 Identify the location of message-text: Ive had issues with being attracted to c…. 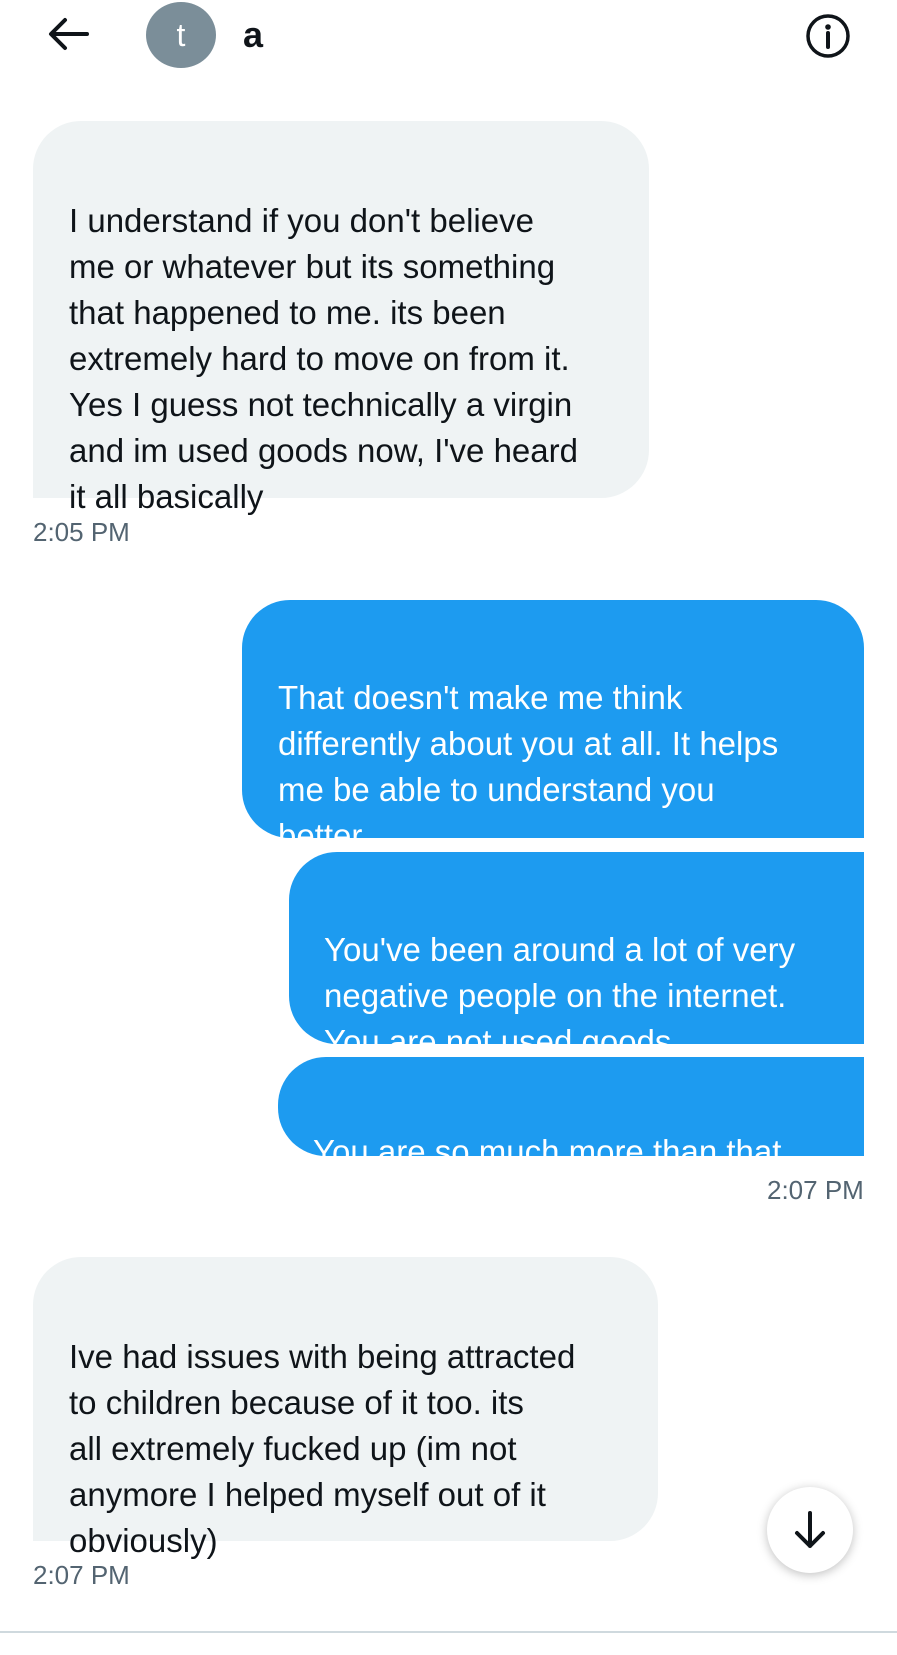
(322, 1448).